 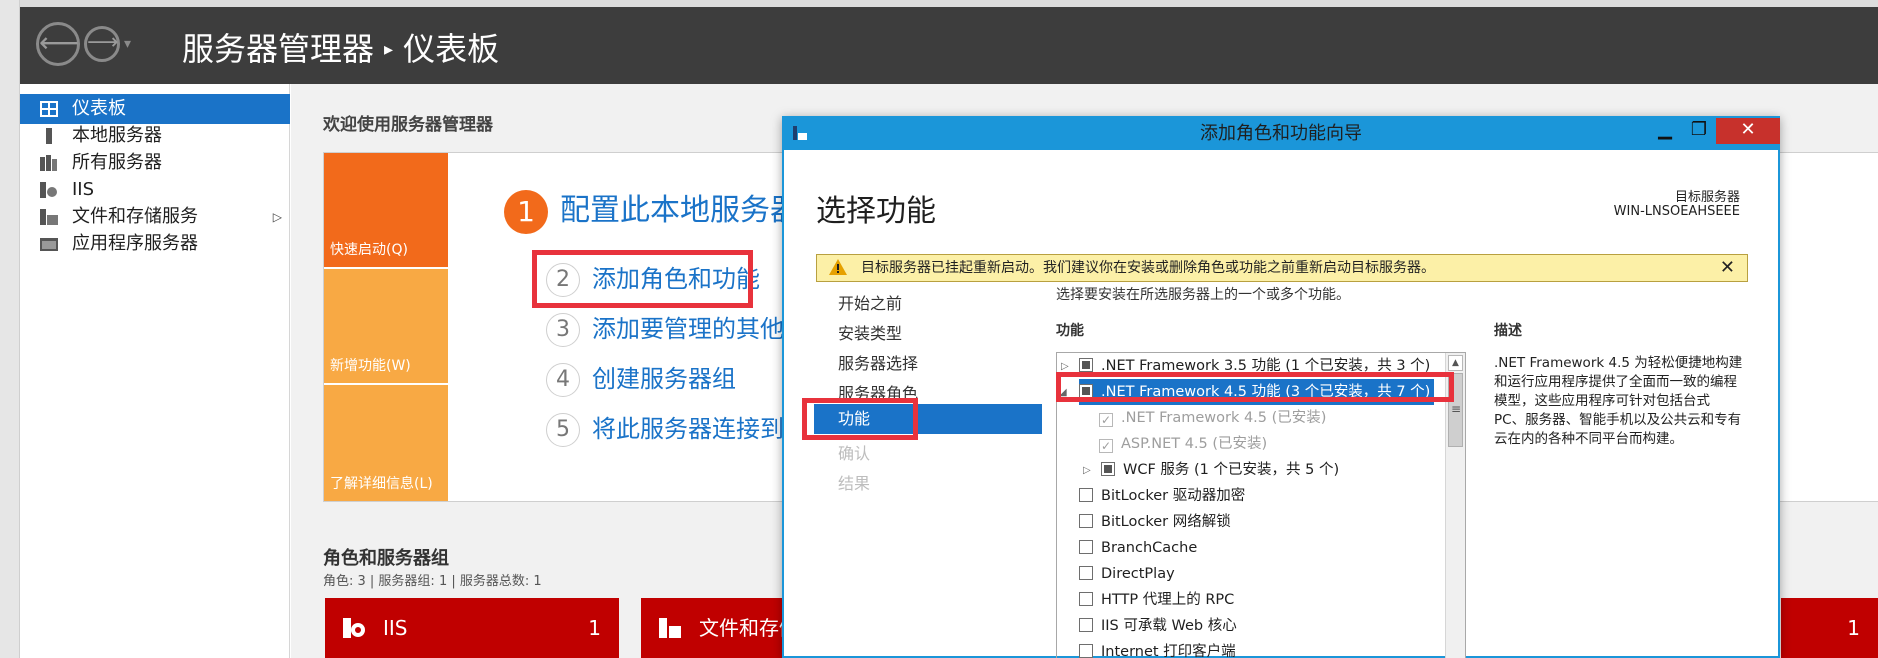 I want to click on highlight-add-roles-box, so click(x=642, y=279).